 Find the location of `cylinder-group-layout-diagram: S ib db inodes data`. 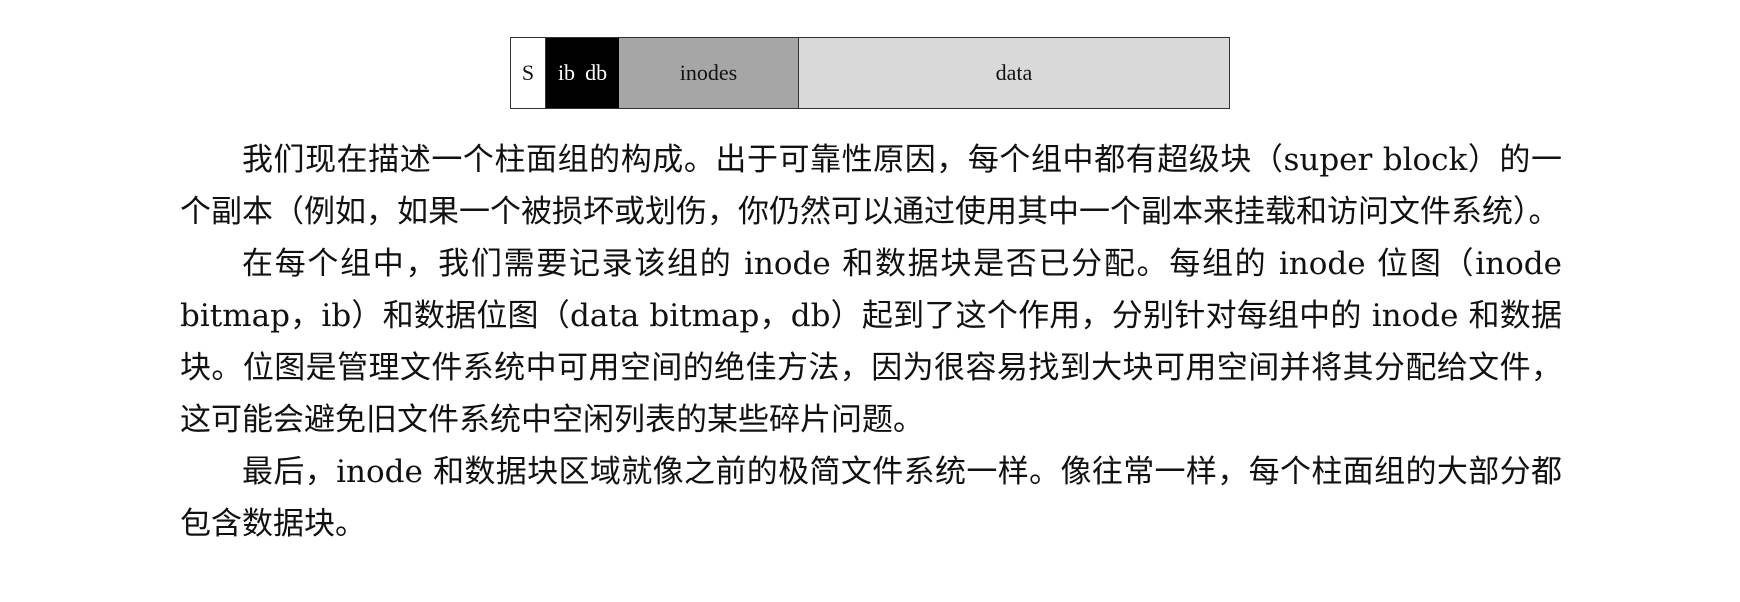

cylinder-group-layout-diagram: S ib db inodes data is located at coordinates (870, 73).